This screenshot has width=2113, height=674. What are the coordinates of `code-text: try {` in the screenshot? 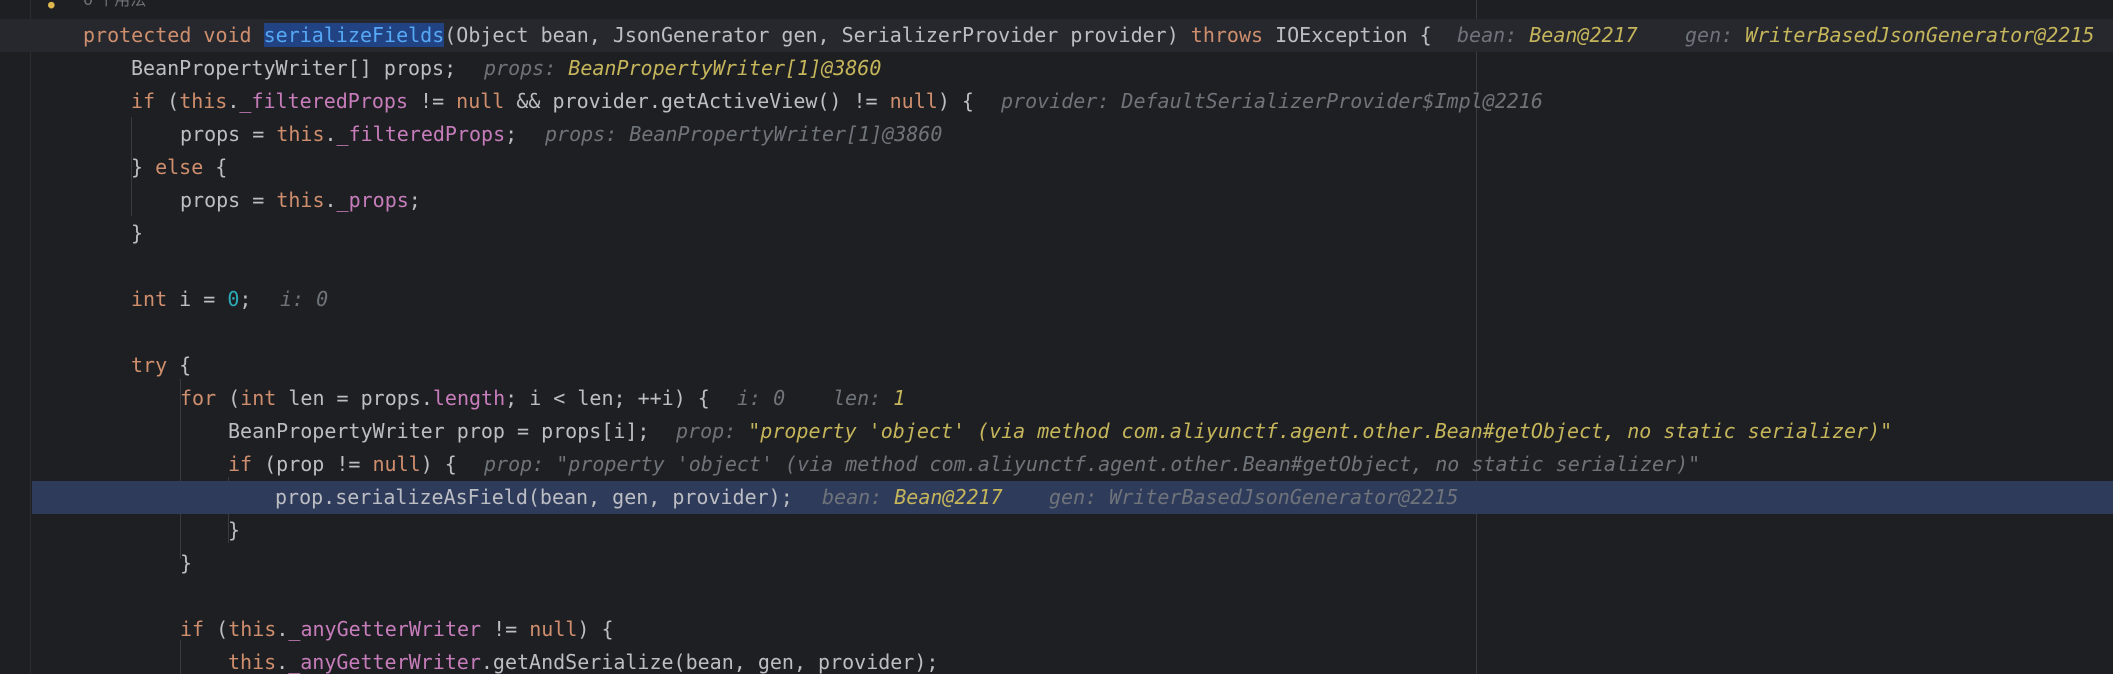 It's located at (161, 365).